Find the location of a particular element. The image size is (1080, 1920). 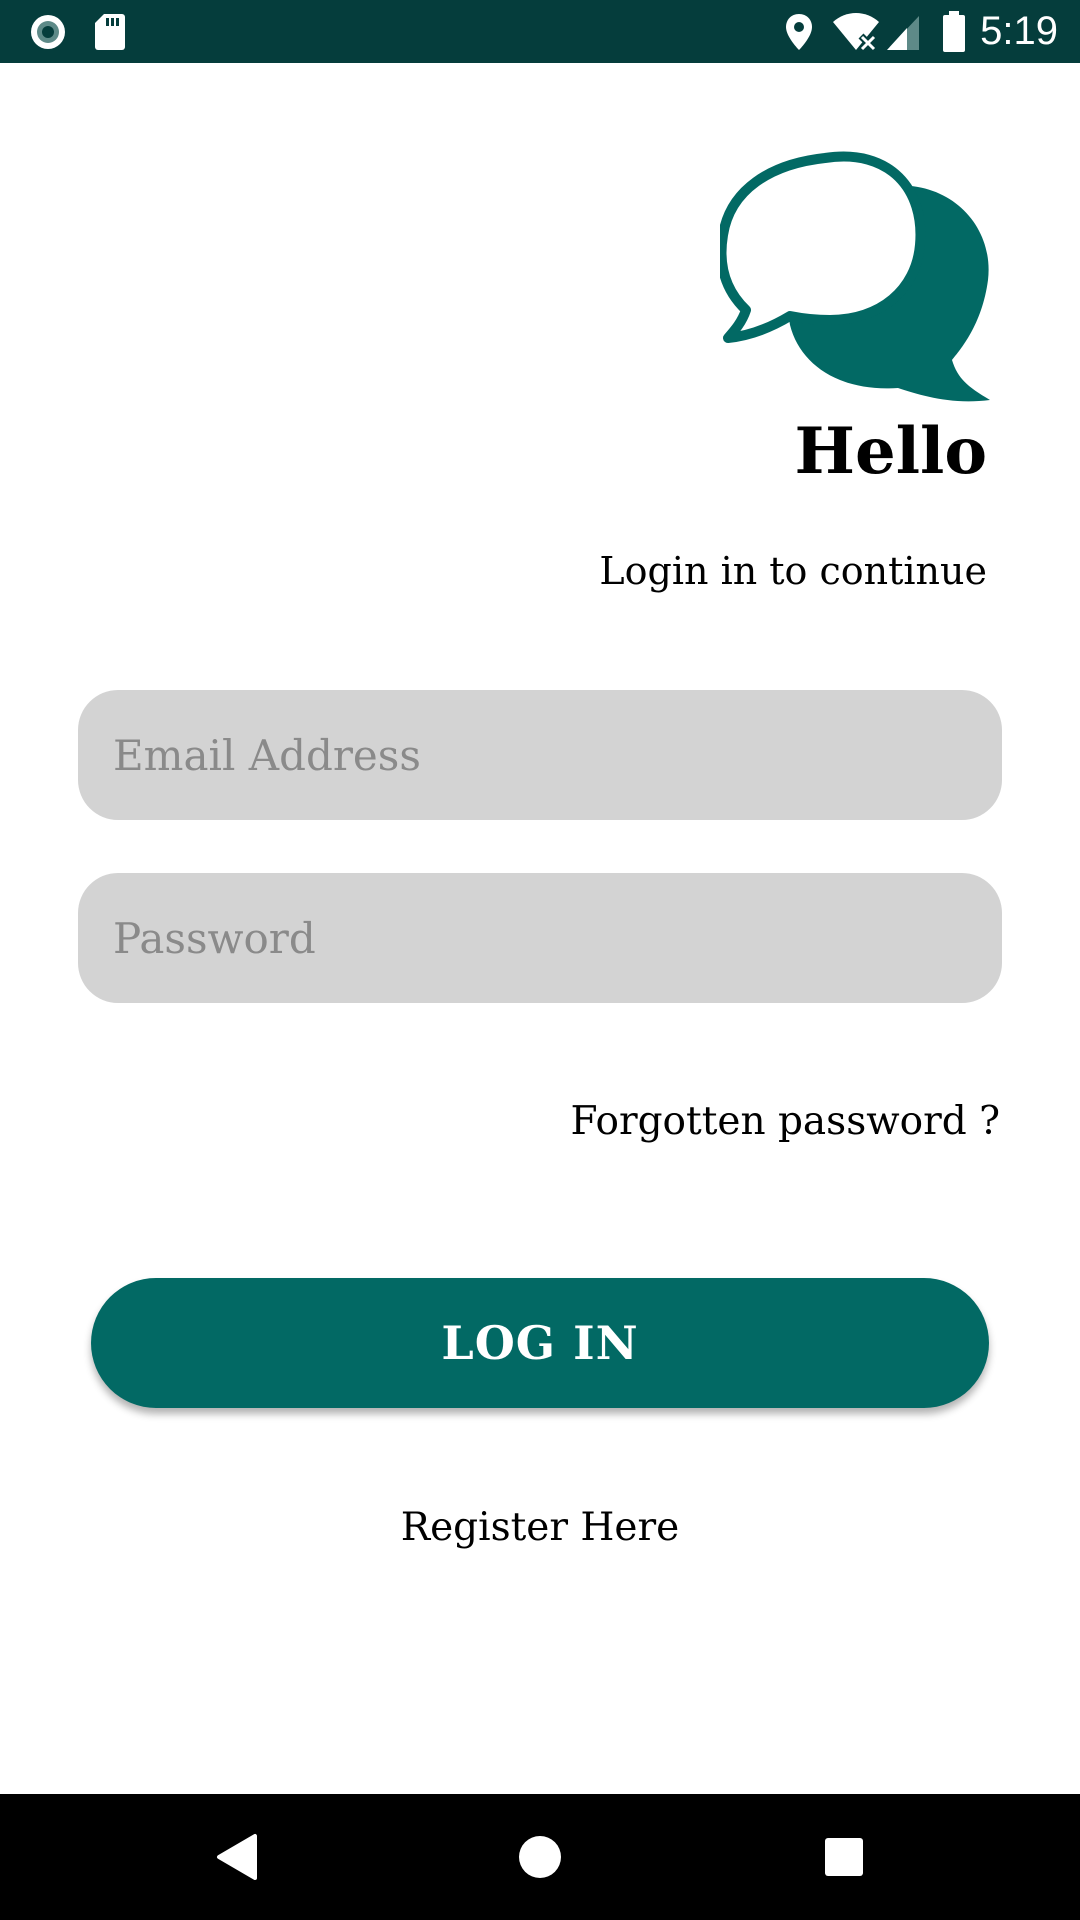

status-bar: 5:19 is located at coordinates (540, 31).